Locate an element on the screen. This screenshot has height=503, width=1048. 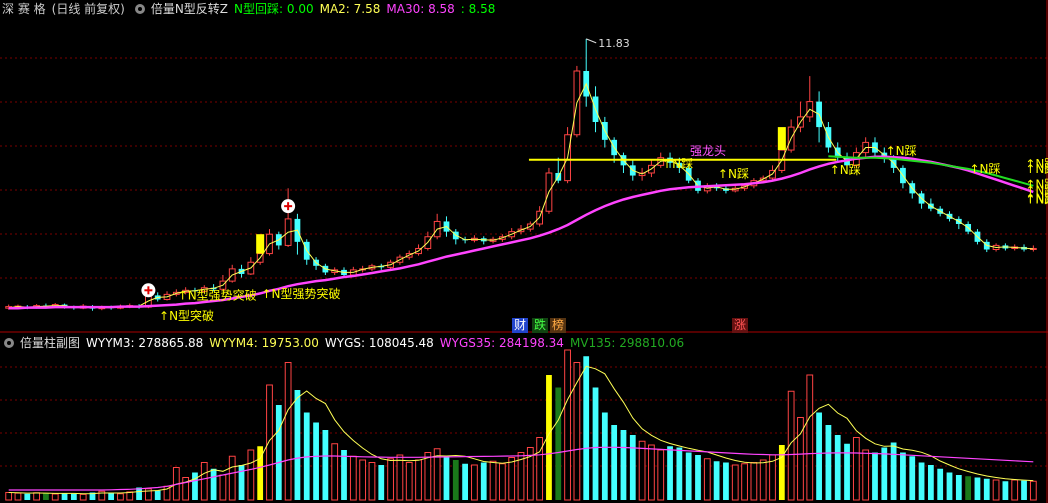
event-tag-1: 跌 is located at coordinates (540, 325).